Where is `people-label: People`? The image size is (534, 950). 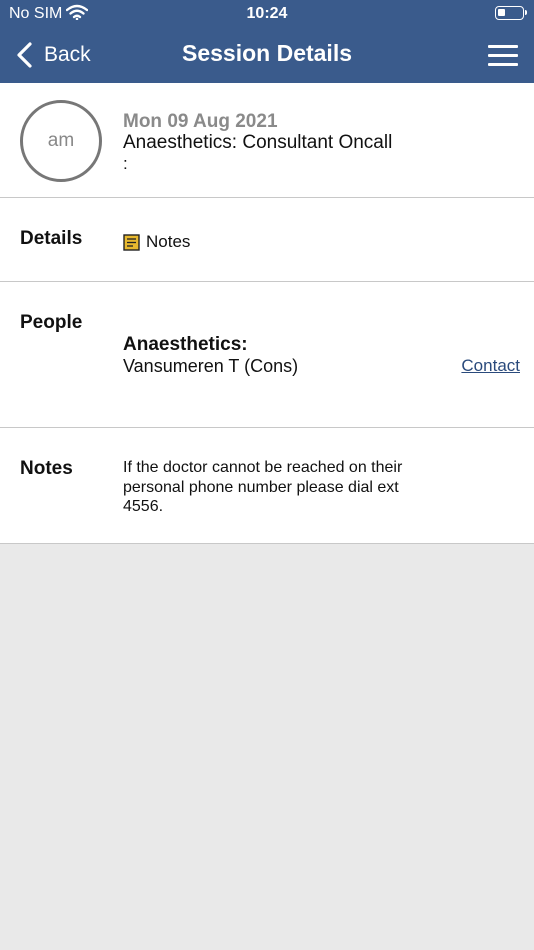 people-label: People is located at coordinates (51, 322).